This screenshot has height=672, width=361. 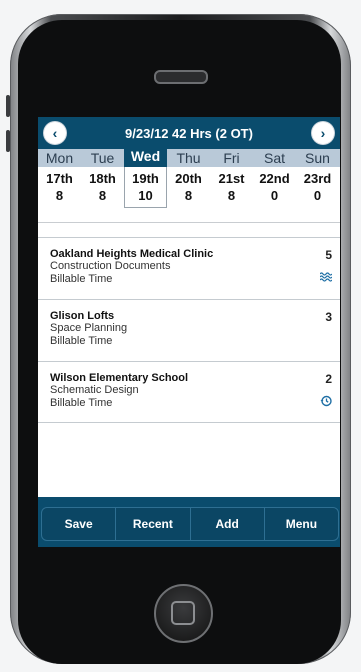 I want to click on day-column-wed: Wed 19th 10, so click(x=145, y=176).